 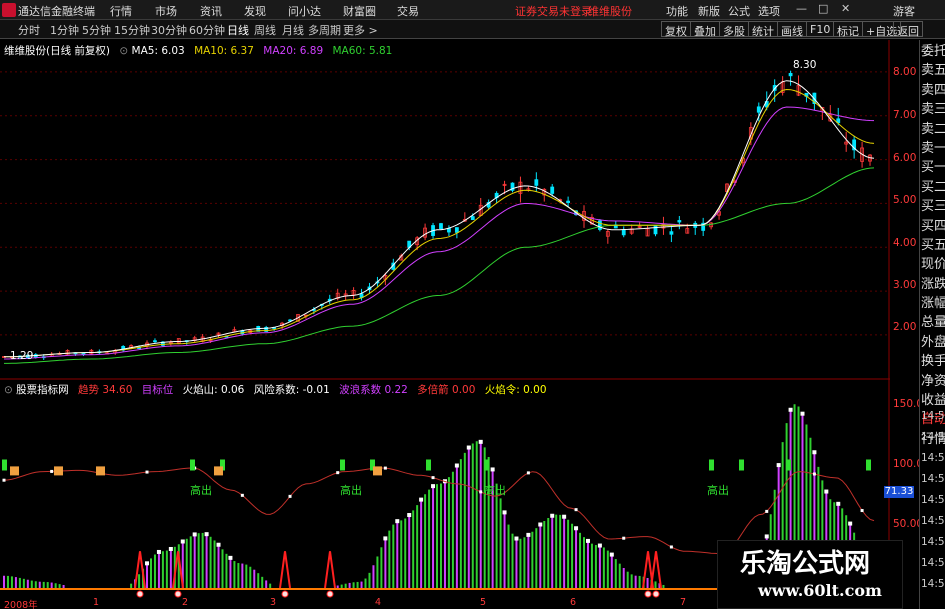 What do you see at coordinates (515, 390) in the screenshot?
I see `legend-flame-order: 火焰令: 0.00` at bounding box center [515, 390].